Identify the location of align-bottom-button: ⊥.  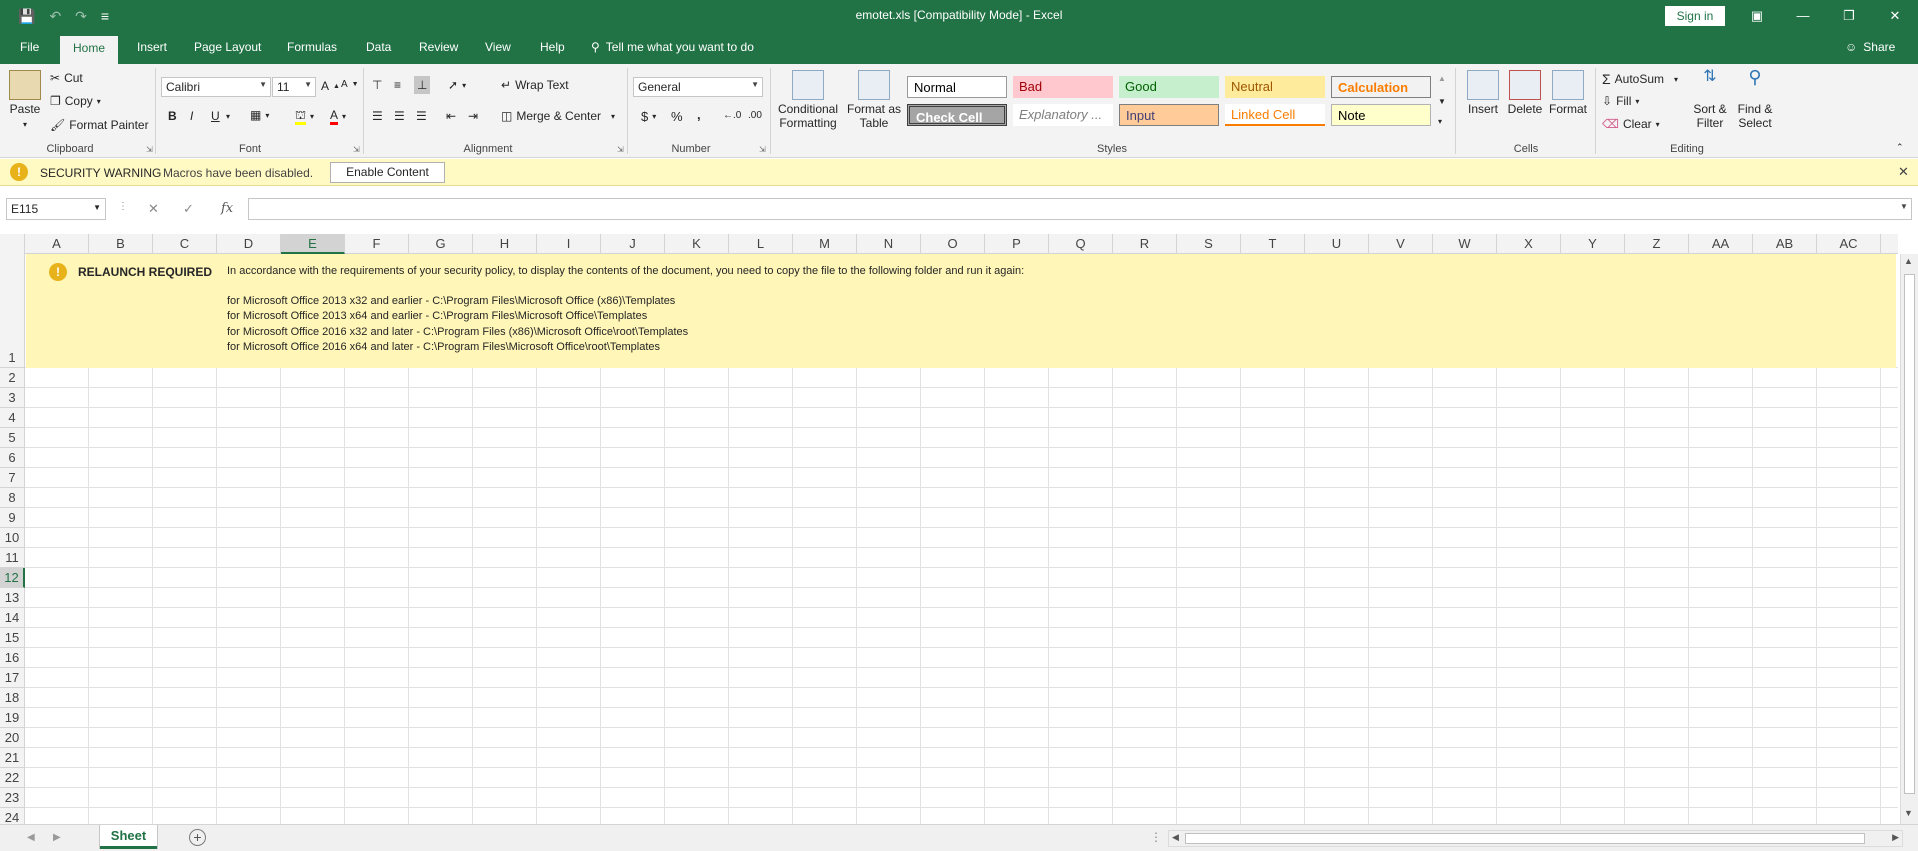
(422, 85).